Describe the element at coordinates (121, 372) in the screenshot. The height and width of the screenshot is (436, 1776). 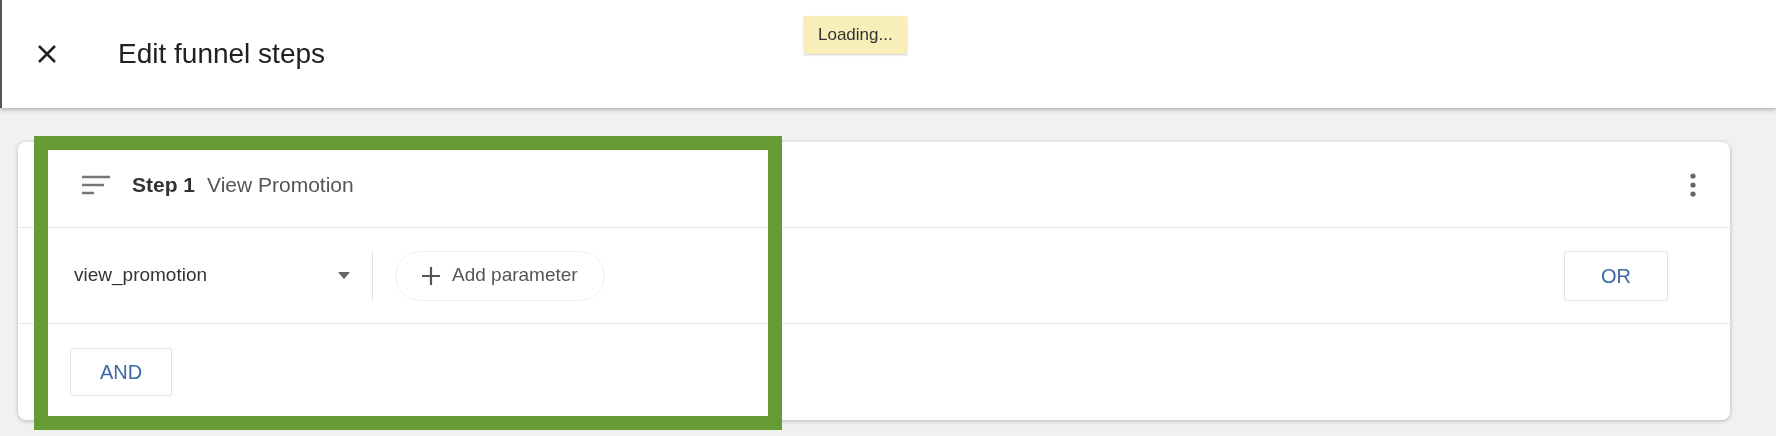
I see `and-button: AND` at that location.